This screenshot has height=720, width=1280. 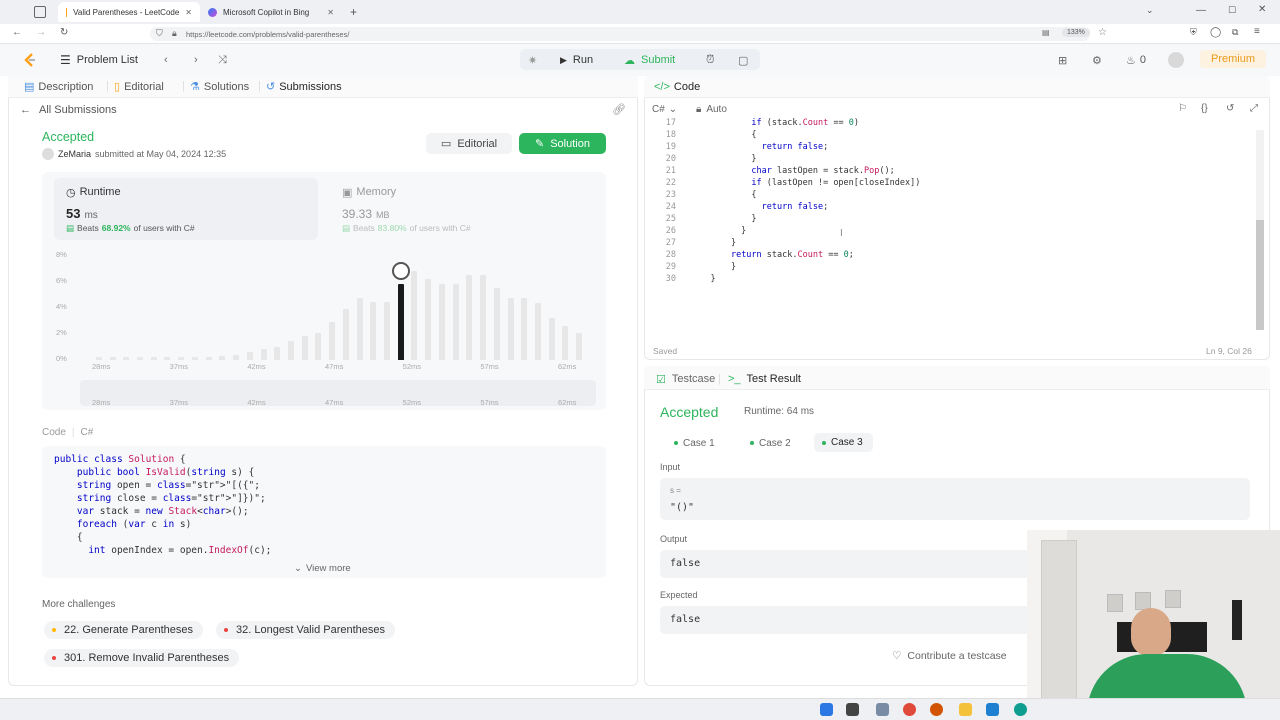 I want to click on challenge-chip: 301. Remove Invalid Parentheses, so click(x=142, y=658).